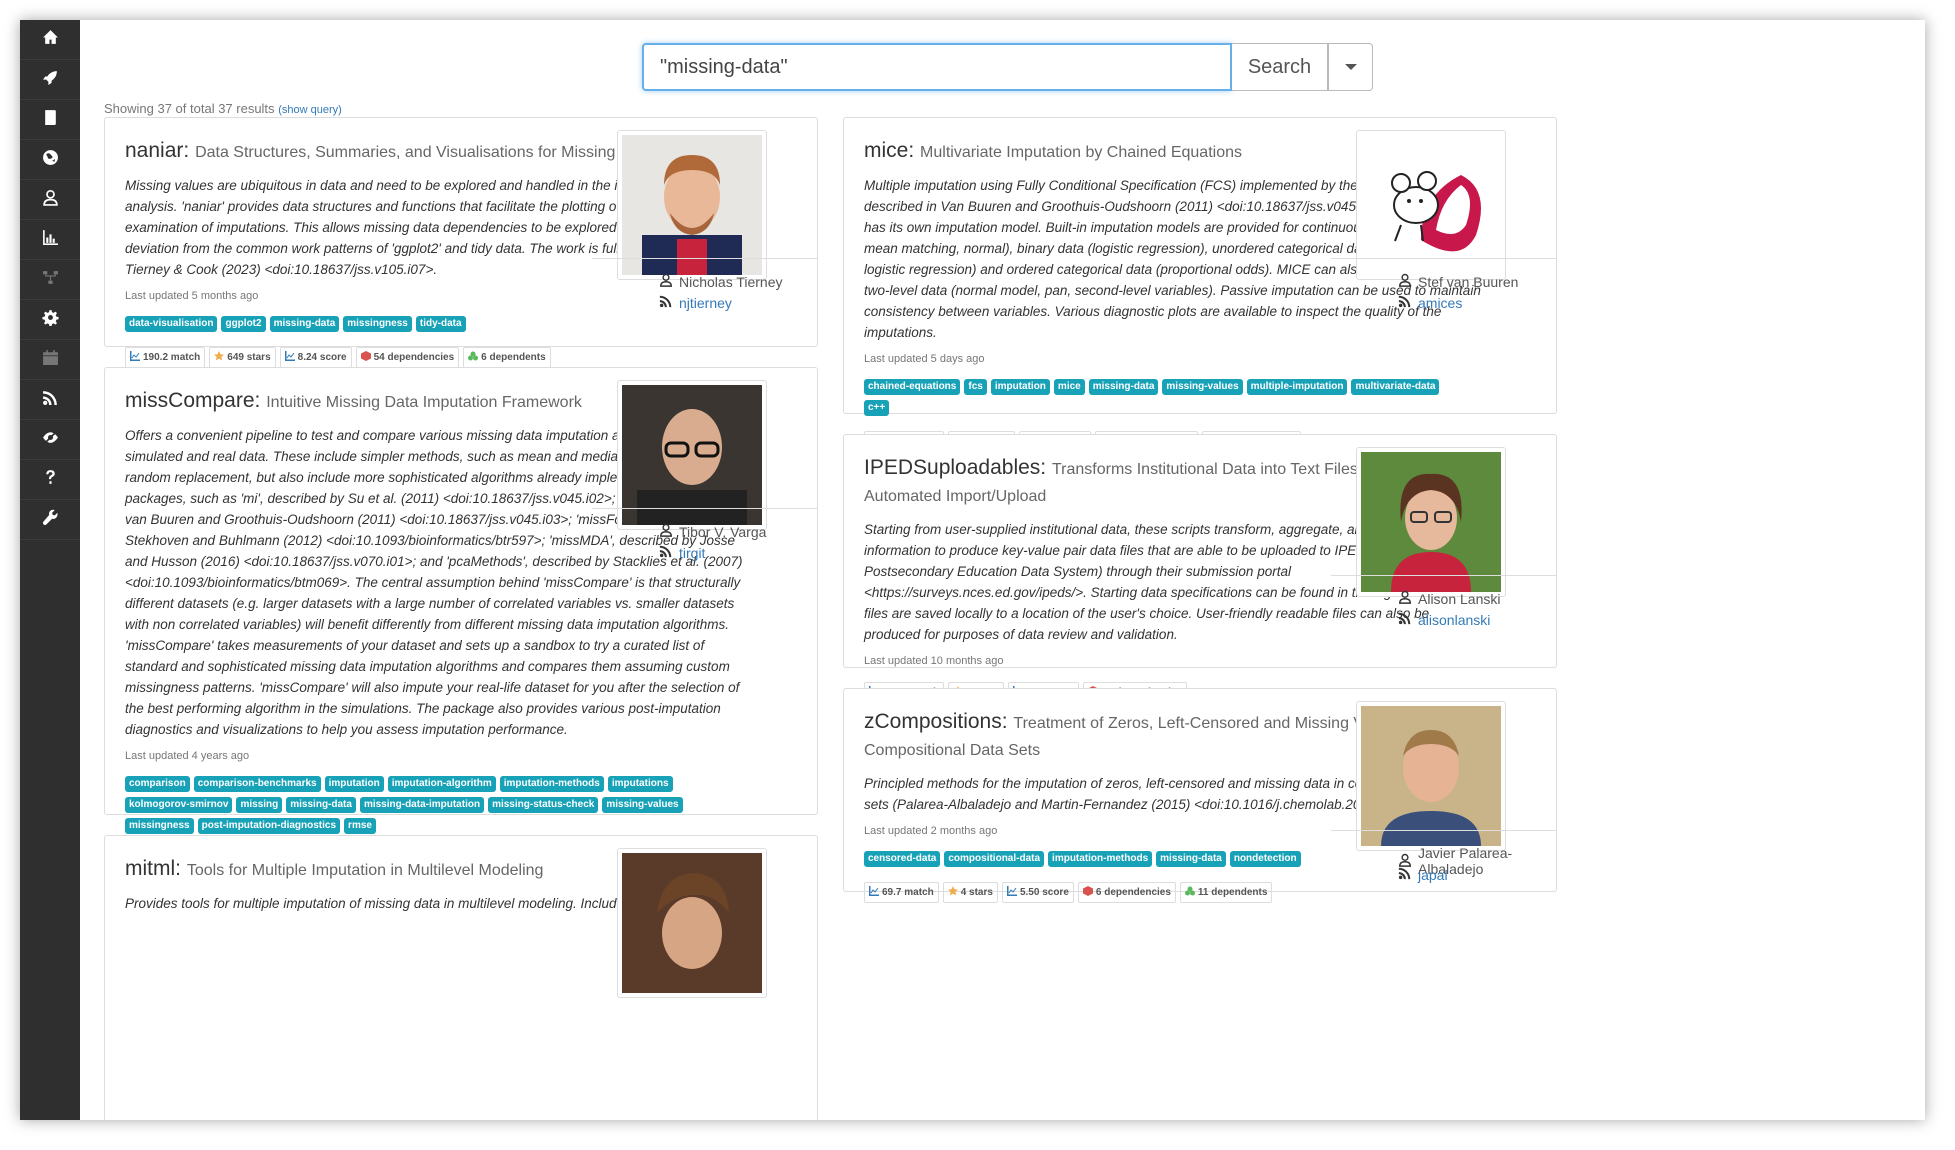 The height and width of the screenshot is (1150, 1955). What do you see at coordinates (50, 570) in the screenshot?
I see `sidebar` at bounding box center [50, 570].